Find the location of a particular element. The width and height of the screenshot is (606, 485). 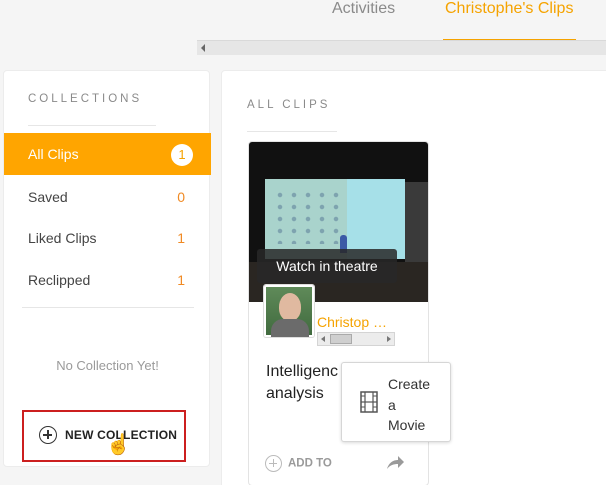

collection-item-liked-clips: Liked Clips 1 is located at coordinates (107, 238).